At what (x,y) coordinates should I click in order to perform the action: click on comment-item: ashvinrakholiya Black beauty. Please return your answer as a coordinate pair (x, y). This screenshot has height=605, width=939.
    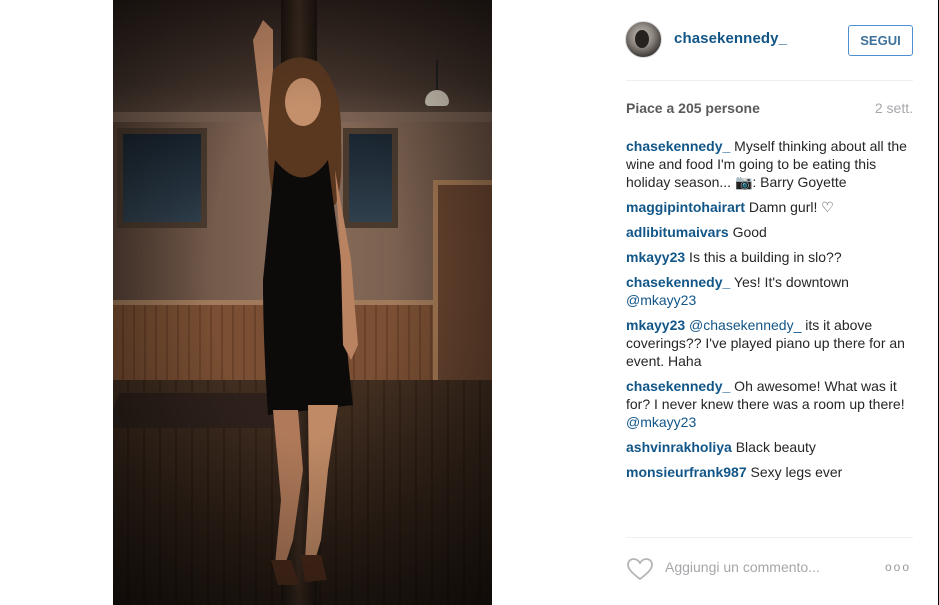
    Looking at the image, I should click on (769, 447).